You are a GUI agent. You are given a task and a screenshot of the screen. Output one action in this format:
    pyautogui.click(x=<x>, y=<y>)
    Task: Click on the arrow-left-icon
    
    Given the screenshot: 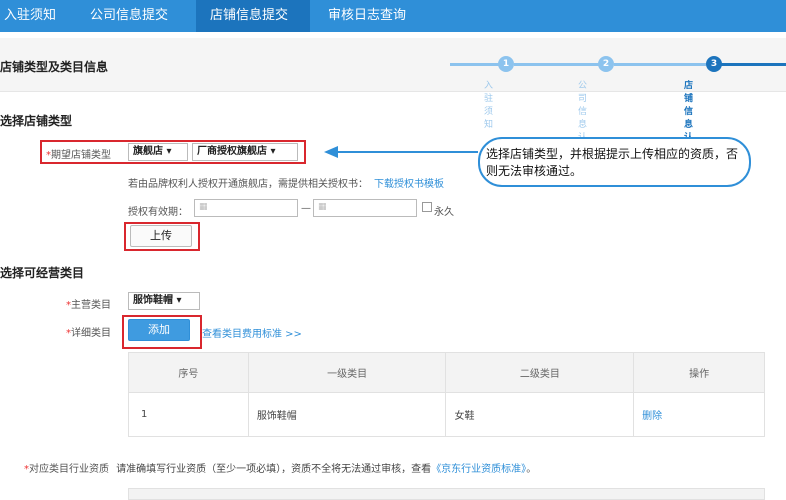 What is the action you would take?
    pyautogui.click(x=401, y=152)
    